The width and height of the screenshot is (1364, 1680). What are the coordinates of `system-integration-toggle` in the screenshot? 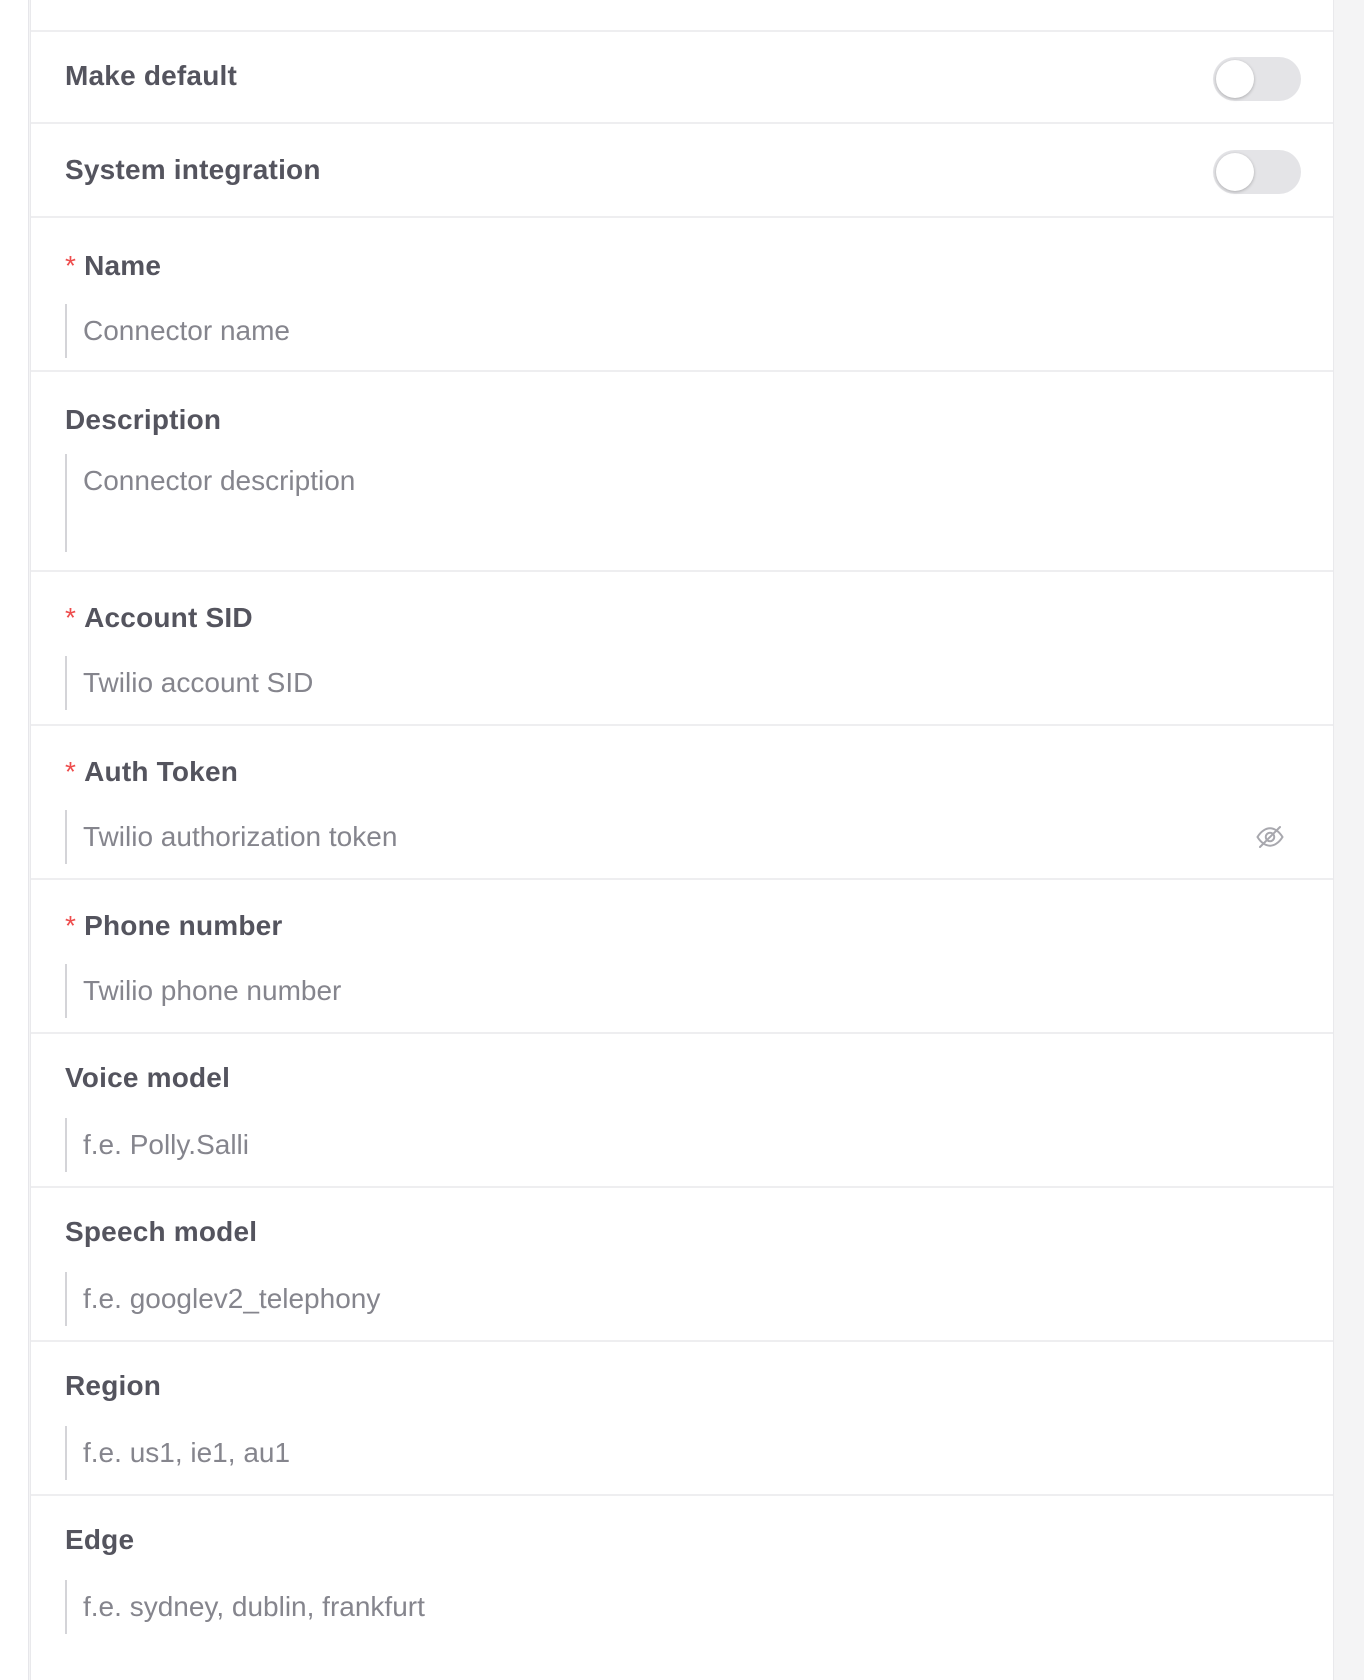 It's located at (1257, 172).